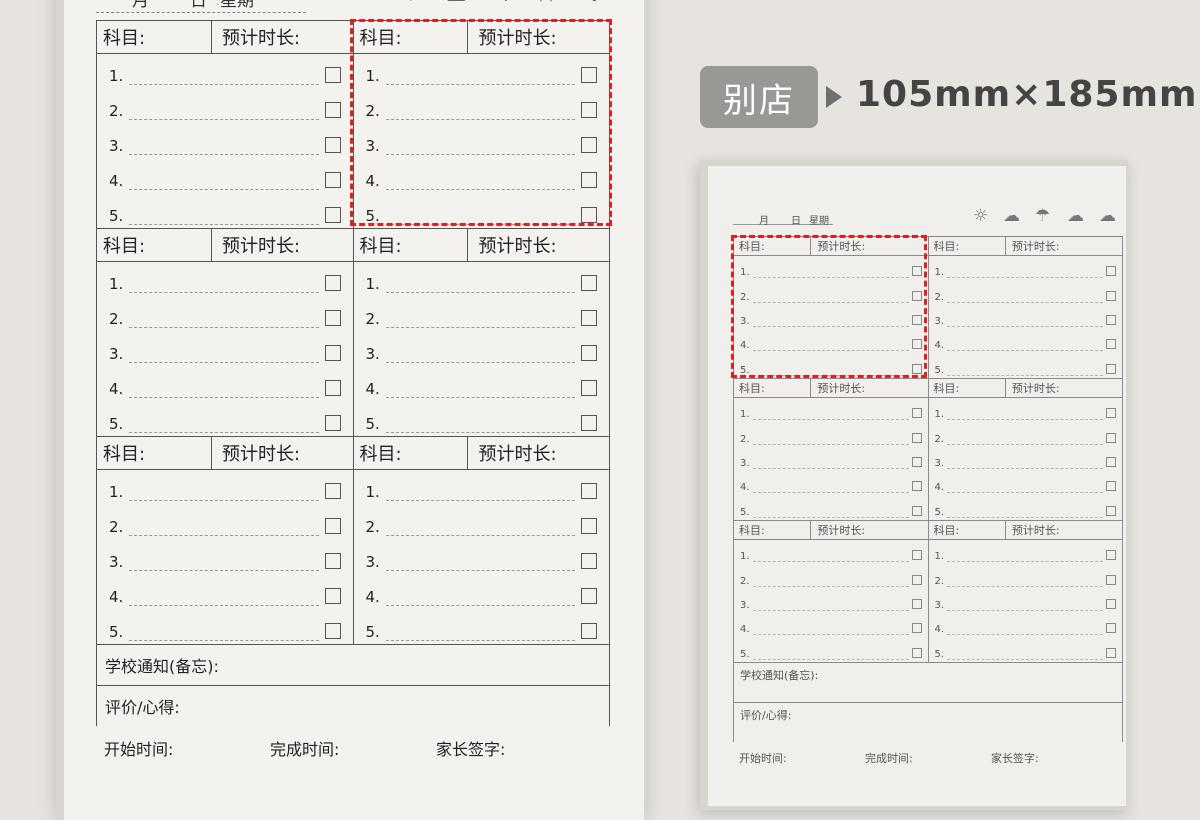 This screenshot has width=1200, height=820. Describe the element at coordinates (353, 664) in the screenshot. I see `school-notice-box: 学校通知(备忘):` at that location.